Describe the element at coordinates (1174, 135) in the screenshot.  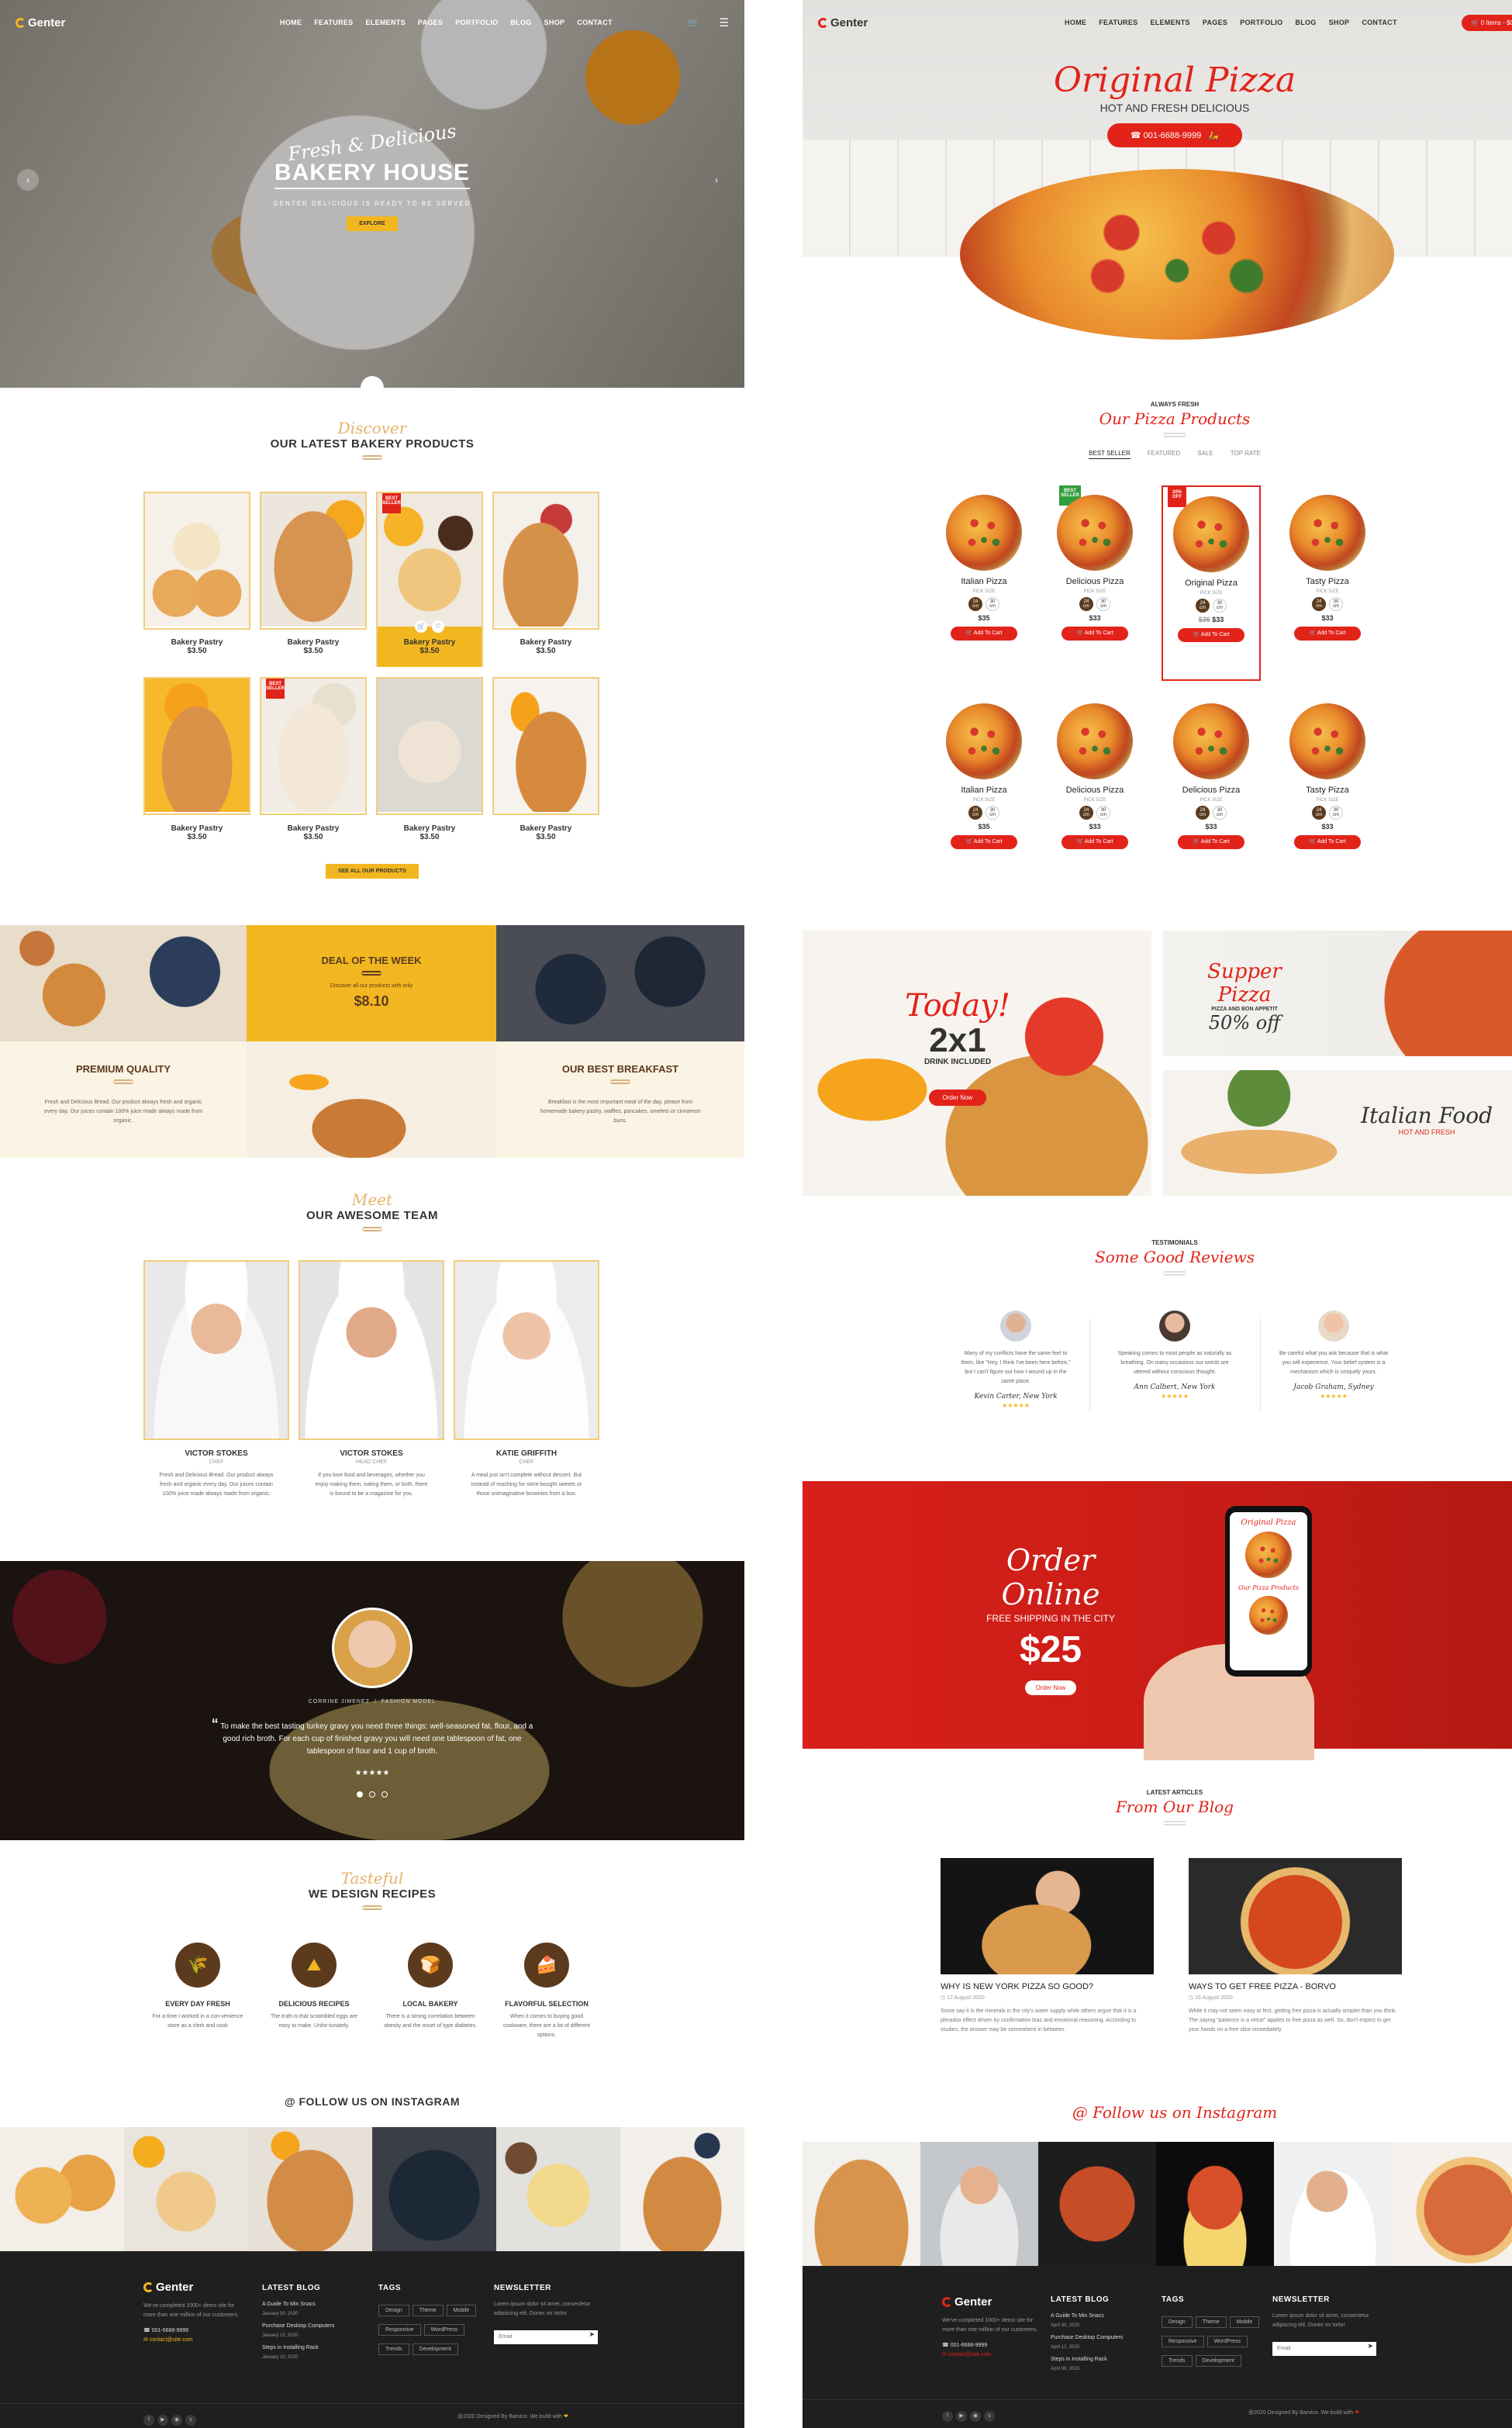
I see `phone-order-button: ☎ 001-6688-9999 🛵` at that location.